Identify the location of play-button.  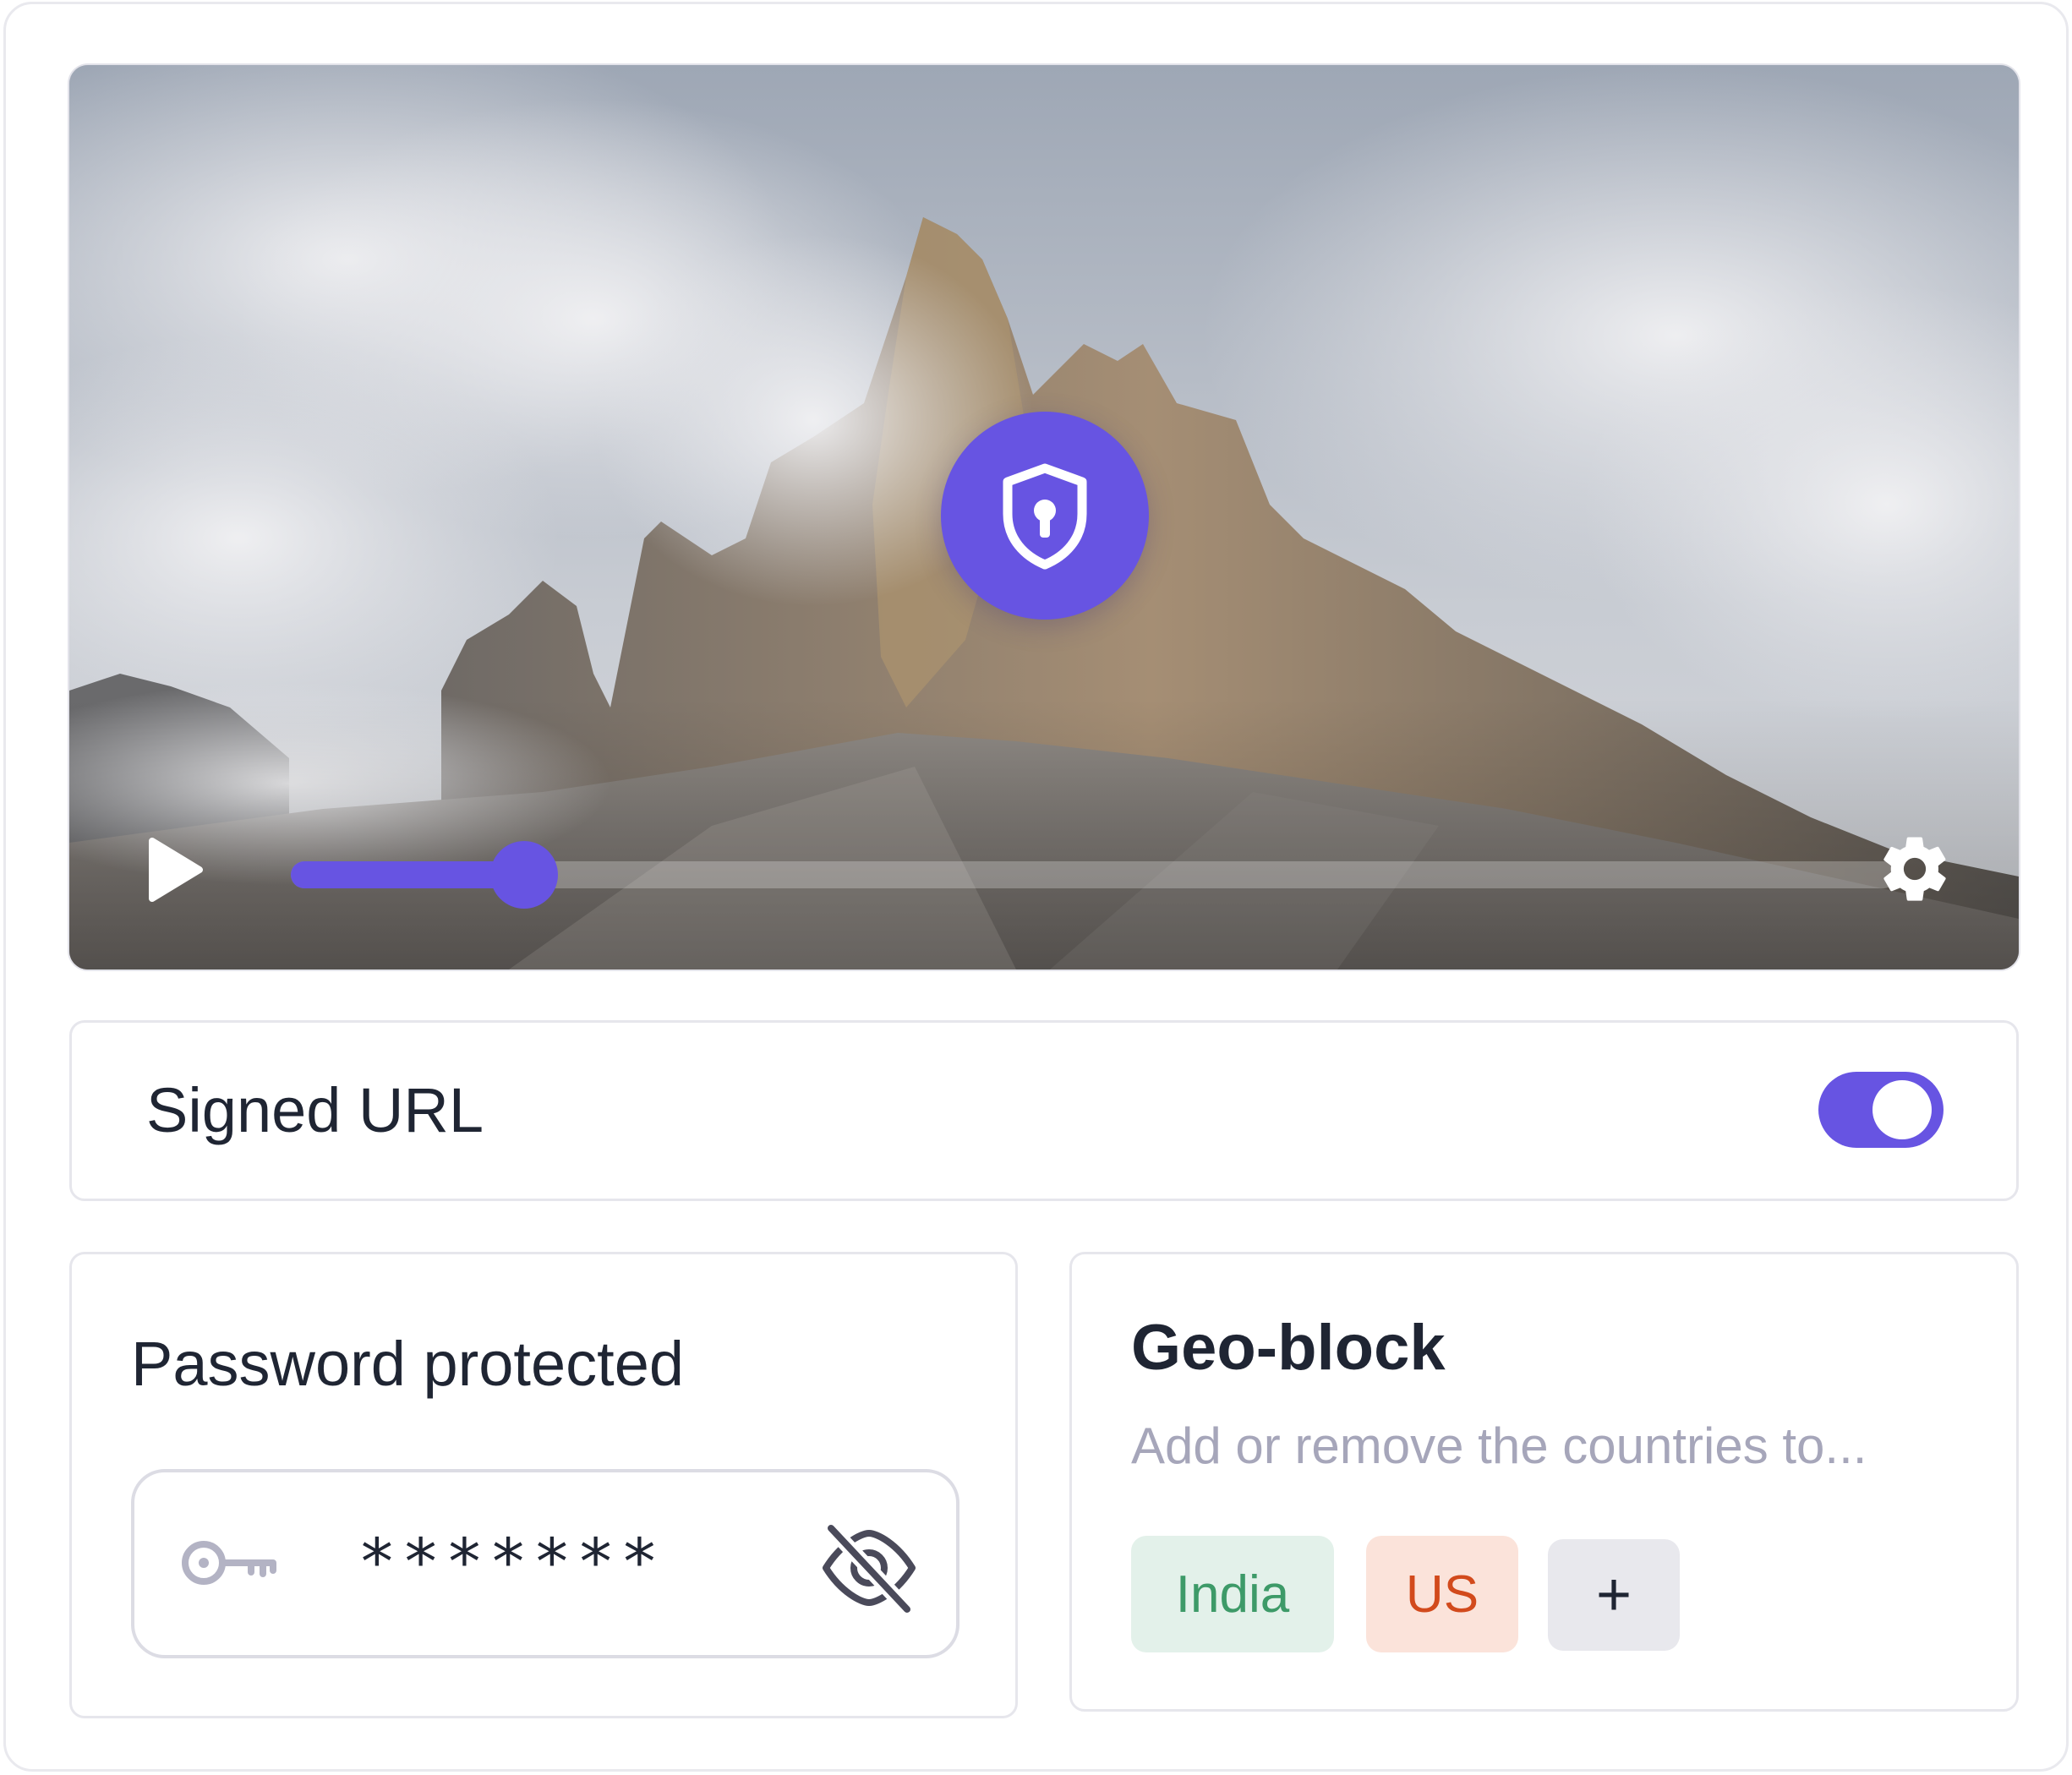
(175, 870).